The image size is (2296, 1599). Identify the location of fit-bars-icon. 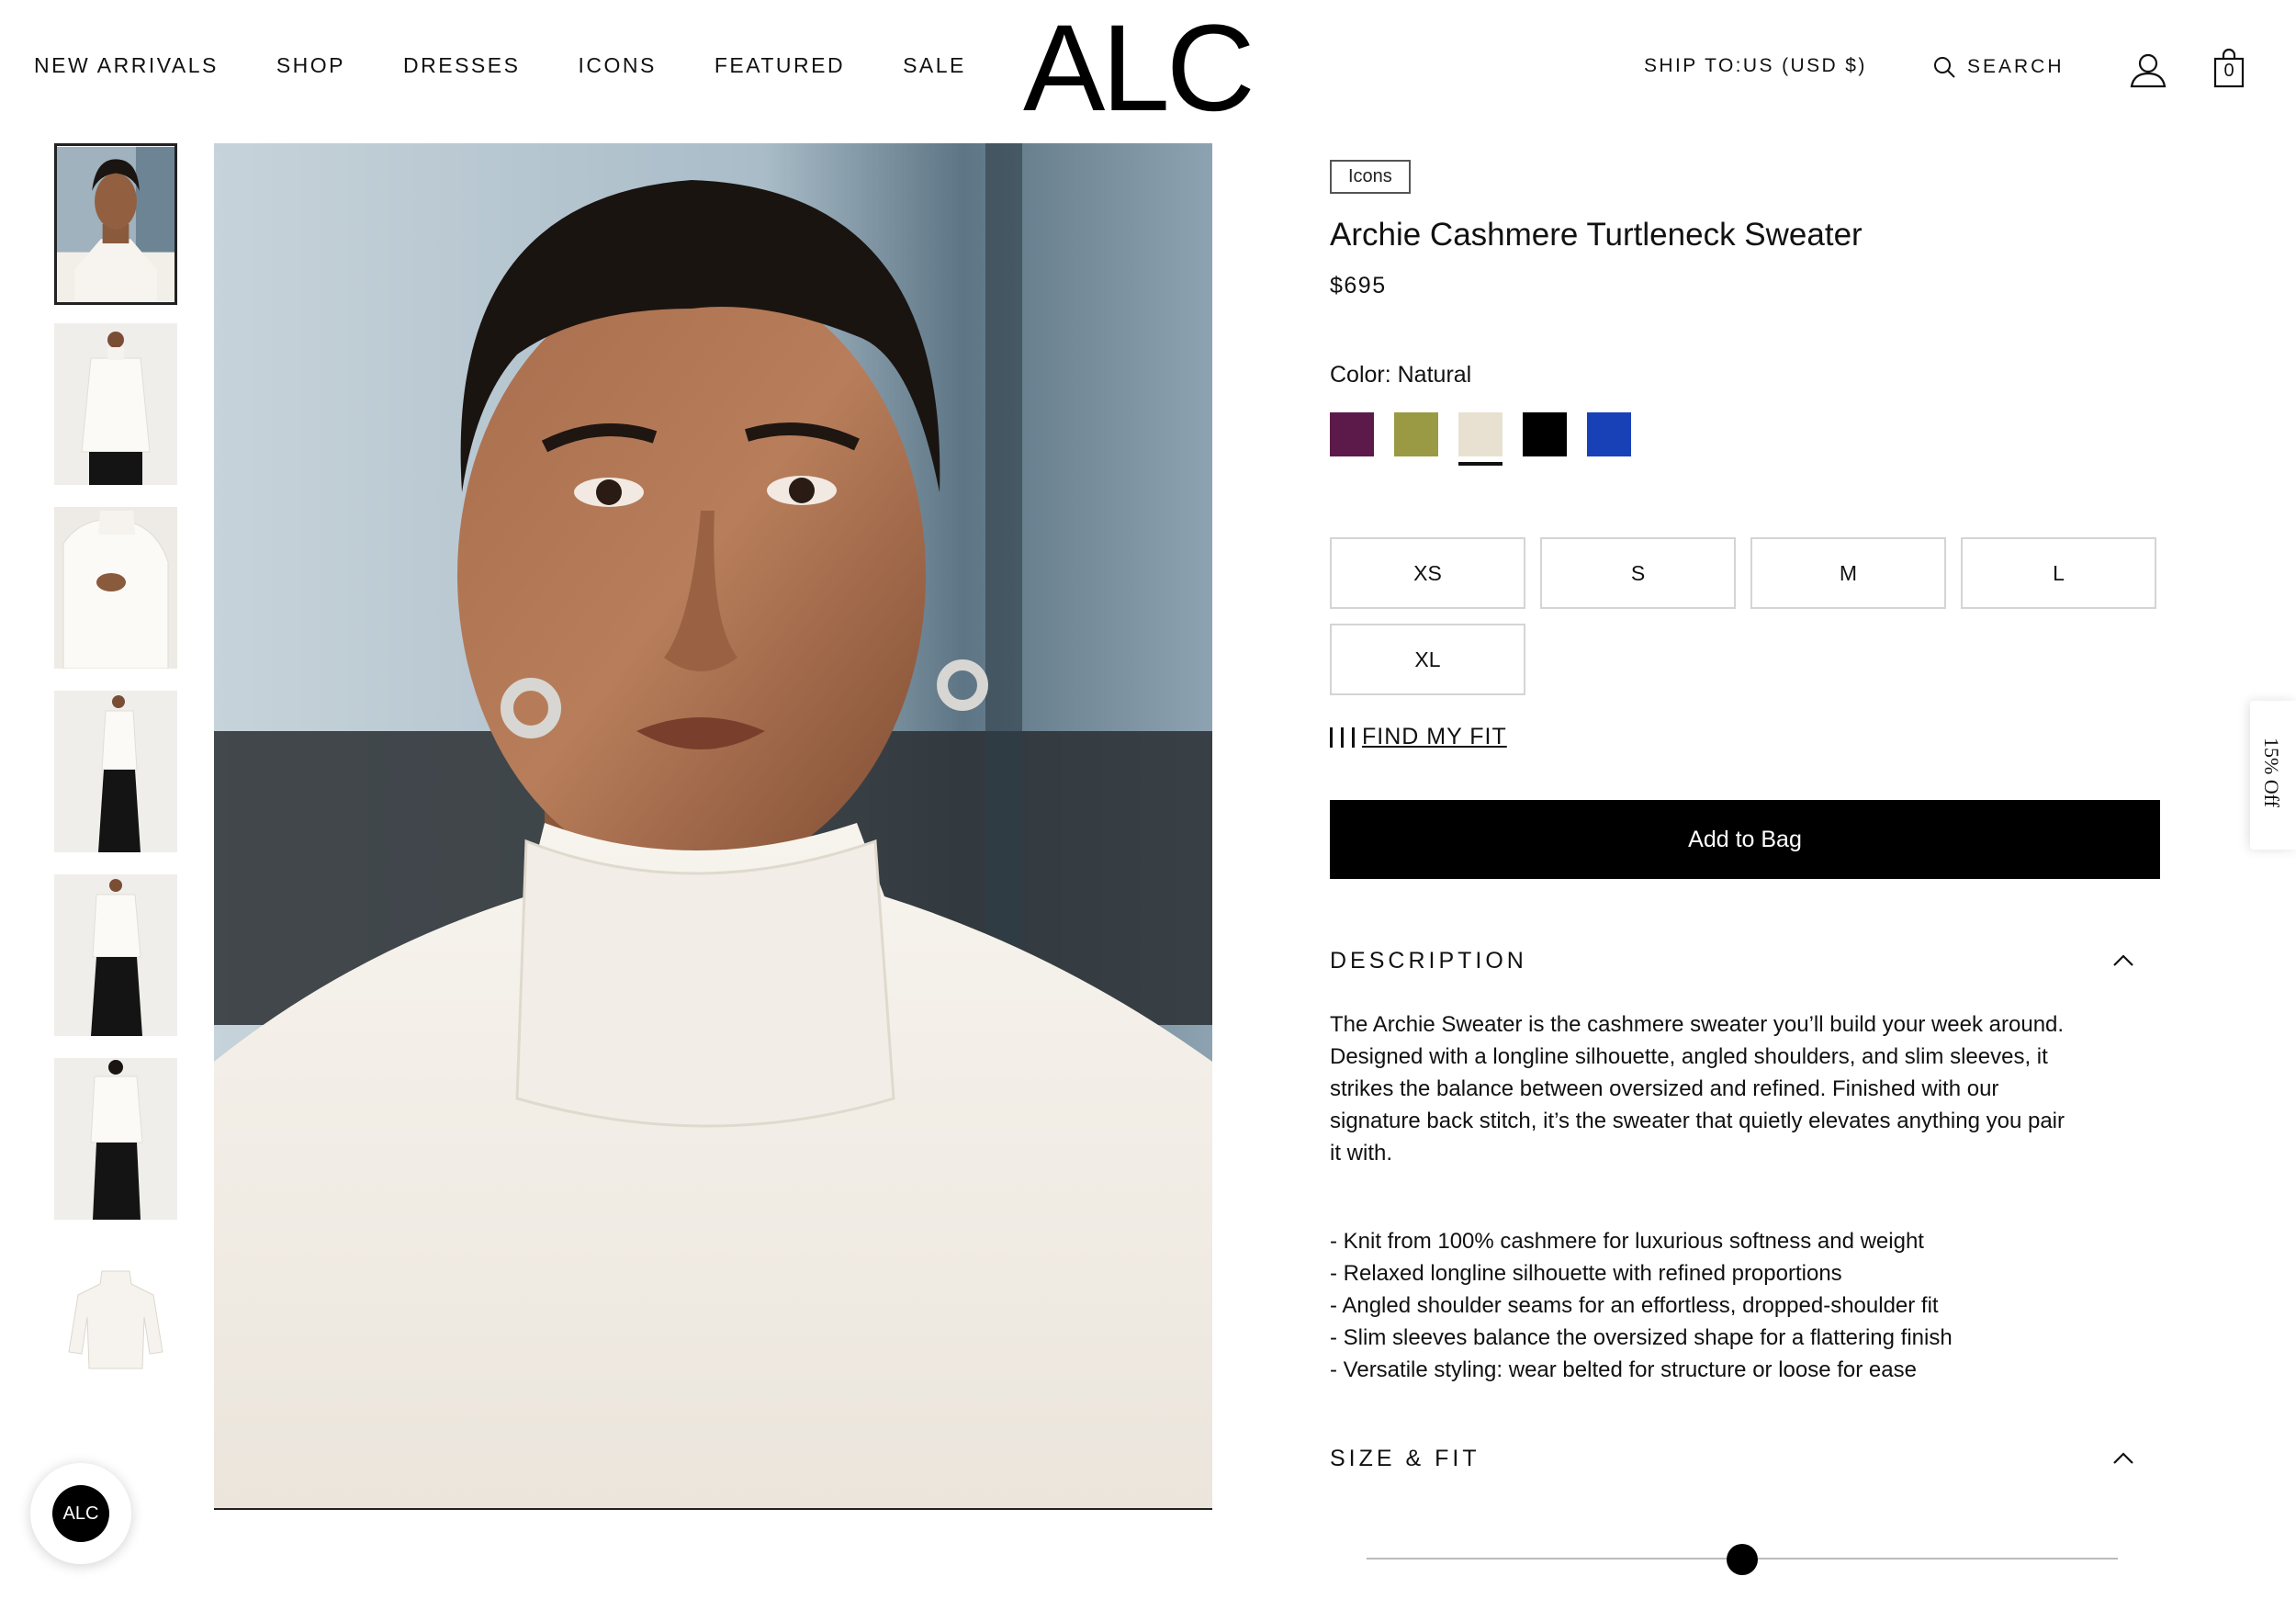
(1342, 737).